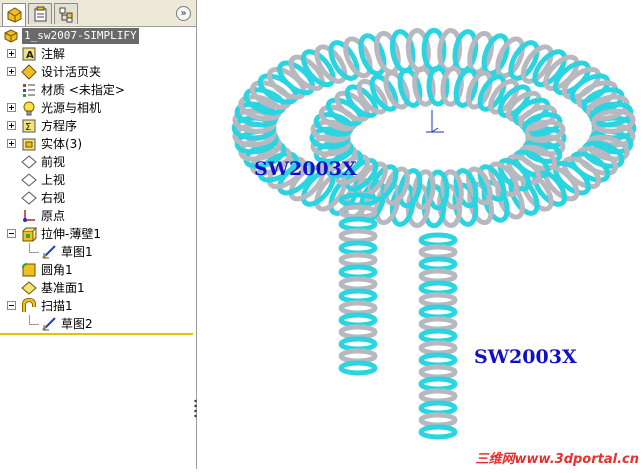  I want to click on svg-text: Σ, so click(28, 127).